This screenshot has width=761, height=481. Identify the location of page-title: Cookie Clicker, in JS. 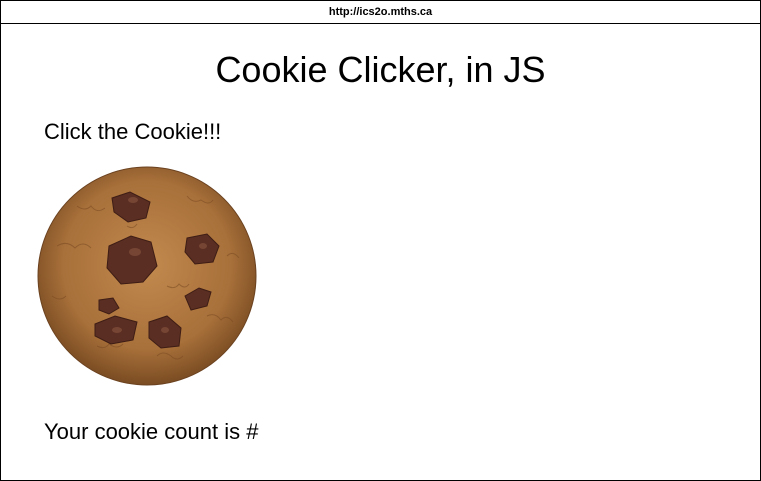
(380, 69).